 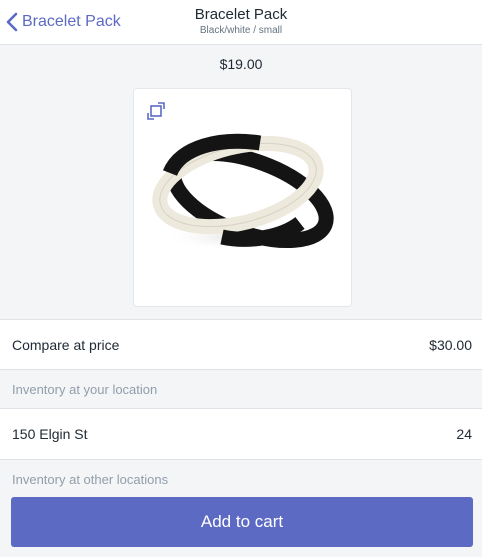 I want to click on location-inventory-count: 24, so click(x=464, y=434).